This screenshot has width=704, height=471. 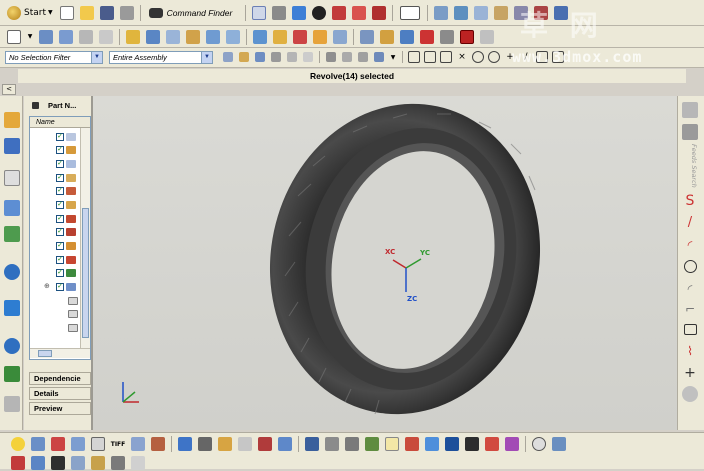 I want to click on render-style-icon, so click(x=452, y=444).